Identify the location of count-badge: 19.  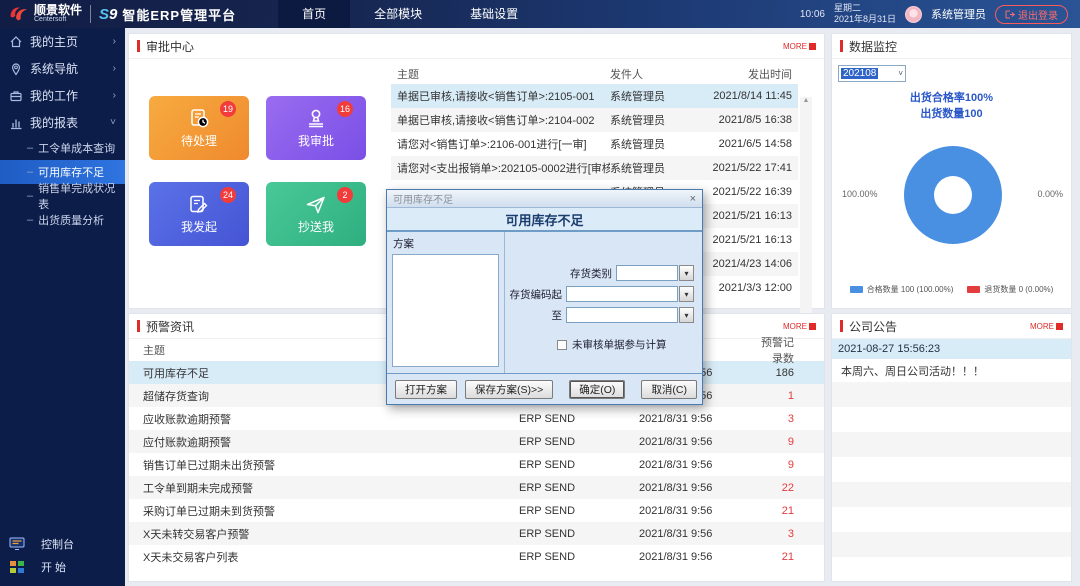
(227, 109).